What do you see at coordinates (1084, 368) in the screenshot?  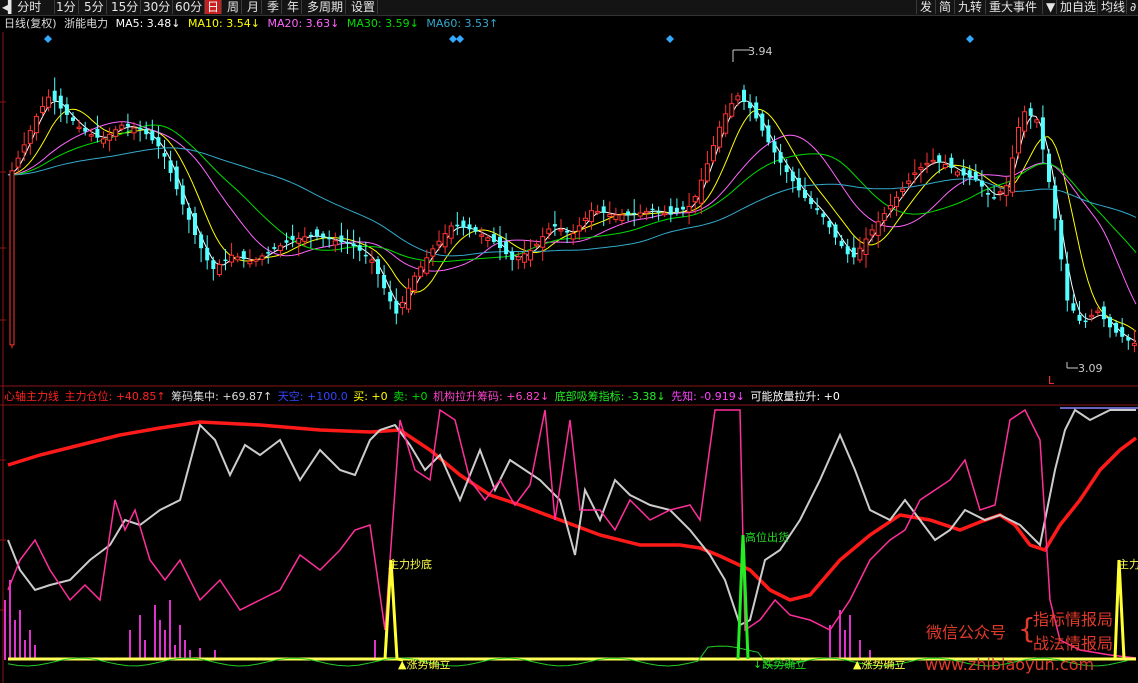 I see `low-price-marker: 3.09` at bounding box center [1084, 368].